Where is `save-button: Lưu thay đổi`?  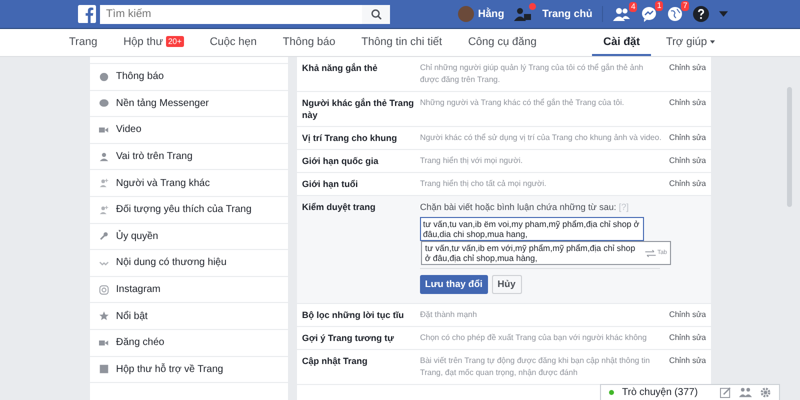 save-button: Lưu thay đổi is located at coordinates (454, 284).